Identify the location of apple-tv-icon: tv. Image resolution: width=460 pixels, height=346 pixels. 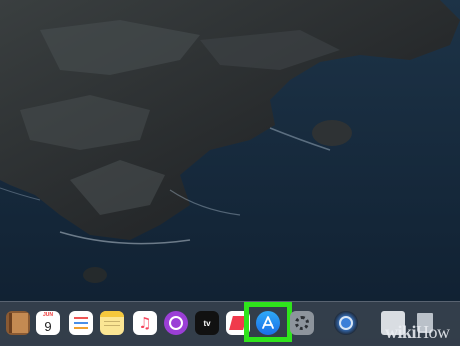
(207, 323).